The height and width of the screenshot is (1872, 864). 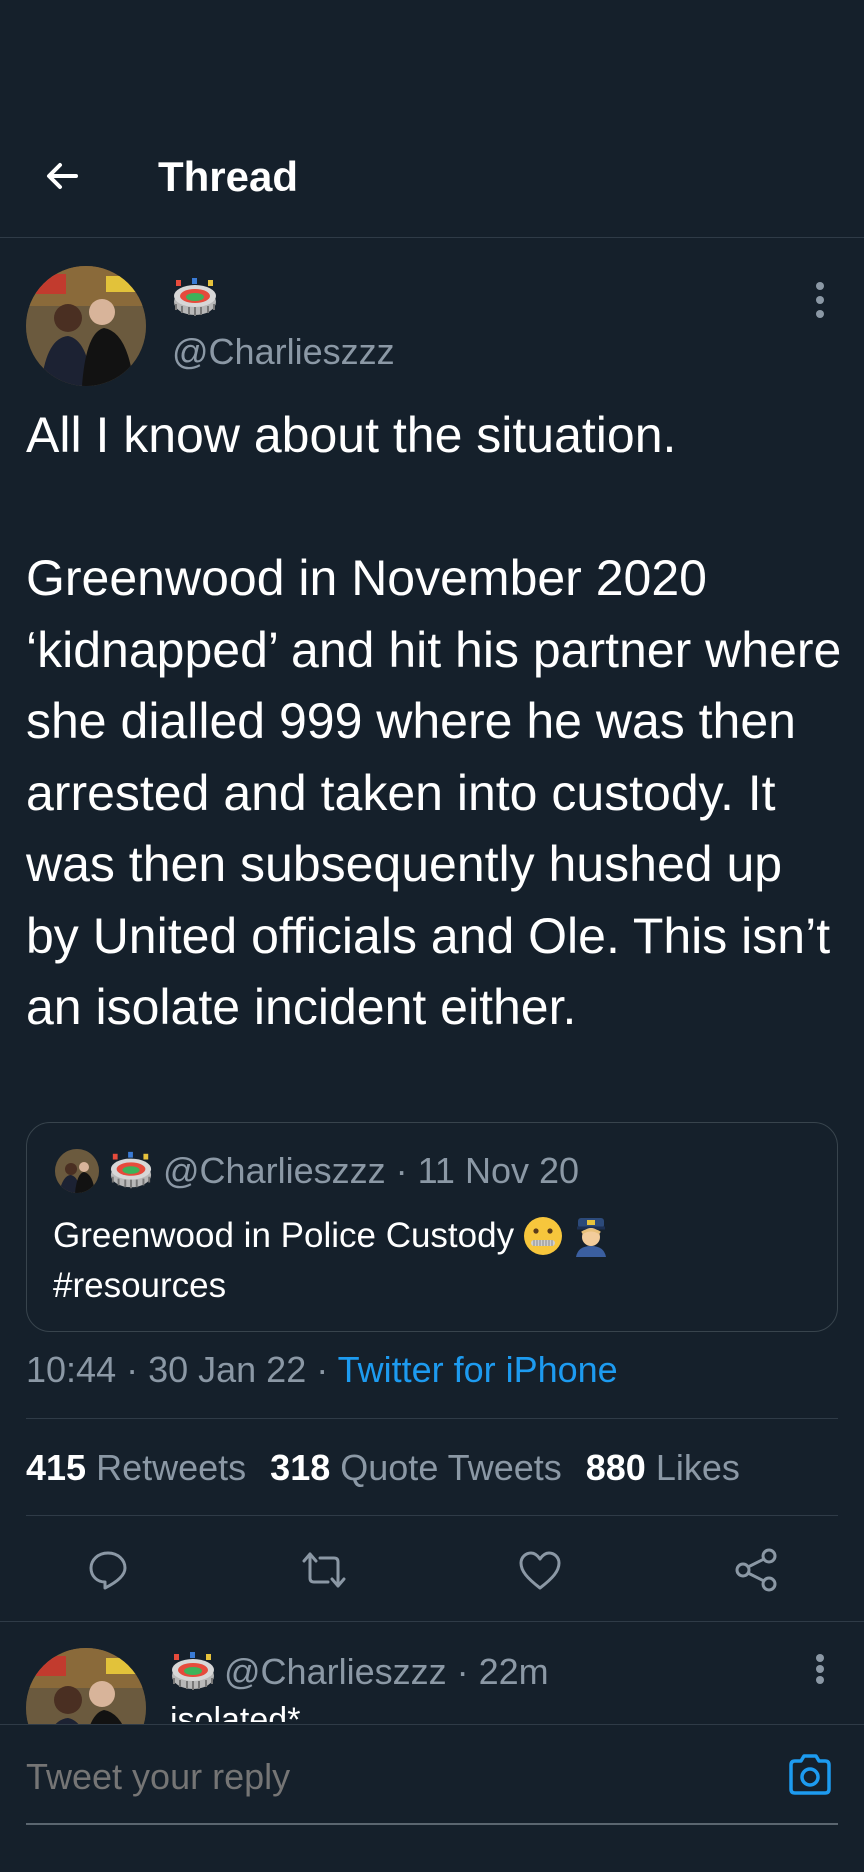 I want to click on tweet-date: 30 Jan 22, so click(x=227, y=1369).